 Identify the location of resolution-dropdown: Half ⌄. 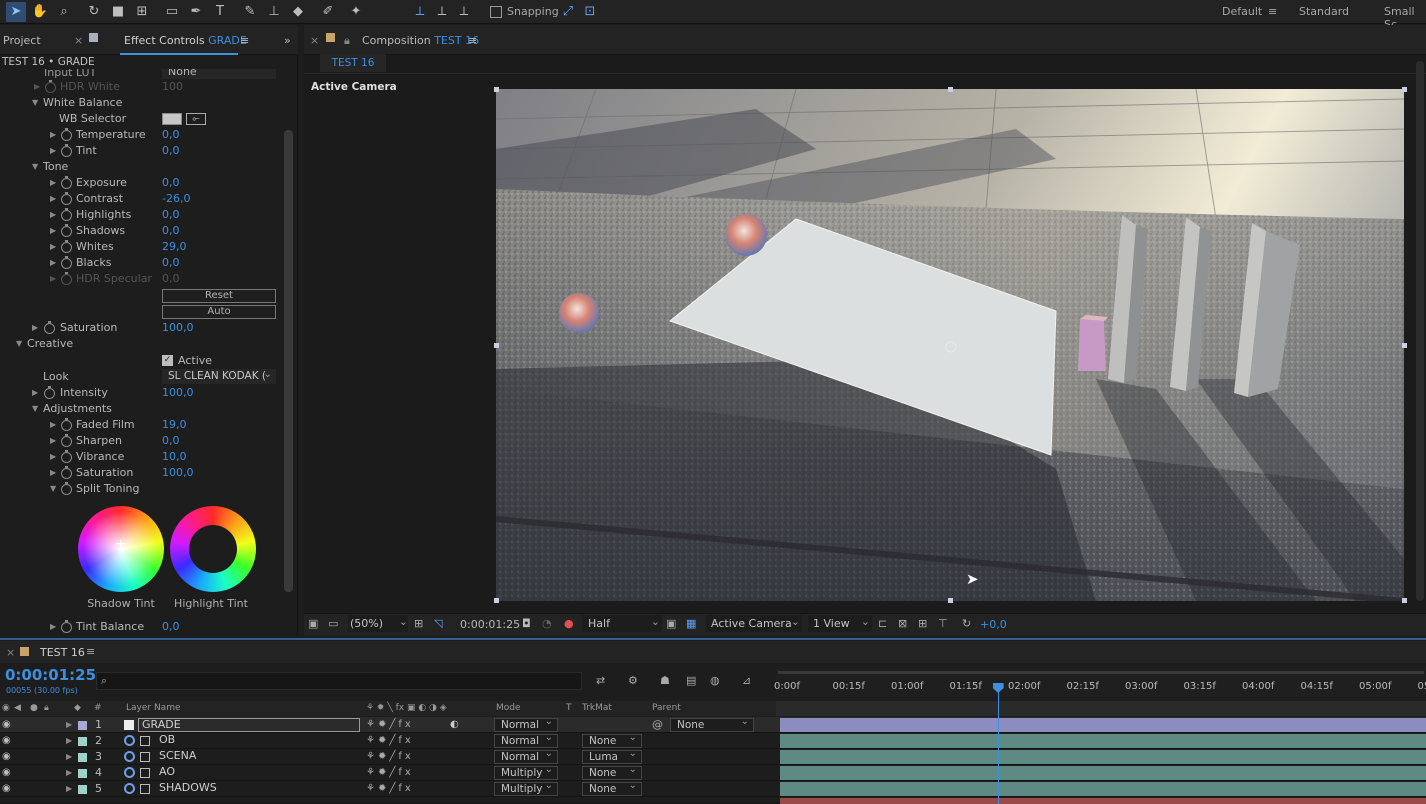
(622, 623).